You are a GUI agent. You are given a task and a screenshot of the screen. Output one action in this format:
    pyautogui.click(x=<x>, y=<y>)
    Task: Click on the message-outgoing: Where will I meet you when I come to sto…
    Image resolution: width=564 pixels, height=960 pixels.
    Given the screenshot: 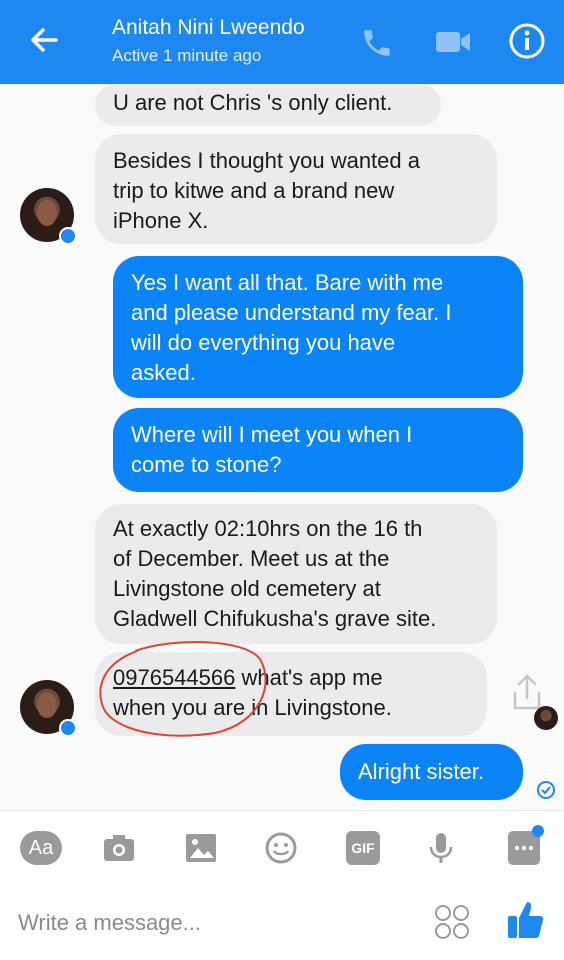 What is the action you would take?
    pyautogui.click(x=318, y=450)
    